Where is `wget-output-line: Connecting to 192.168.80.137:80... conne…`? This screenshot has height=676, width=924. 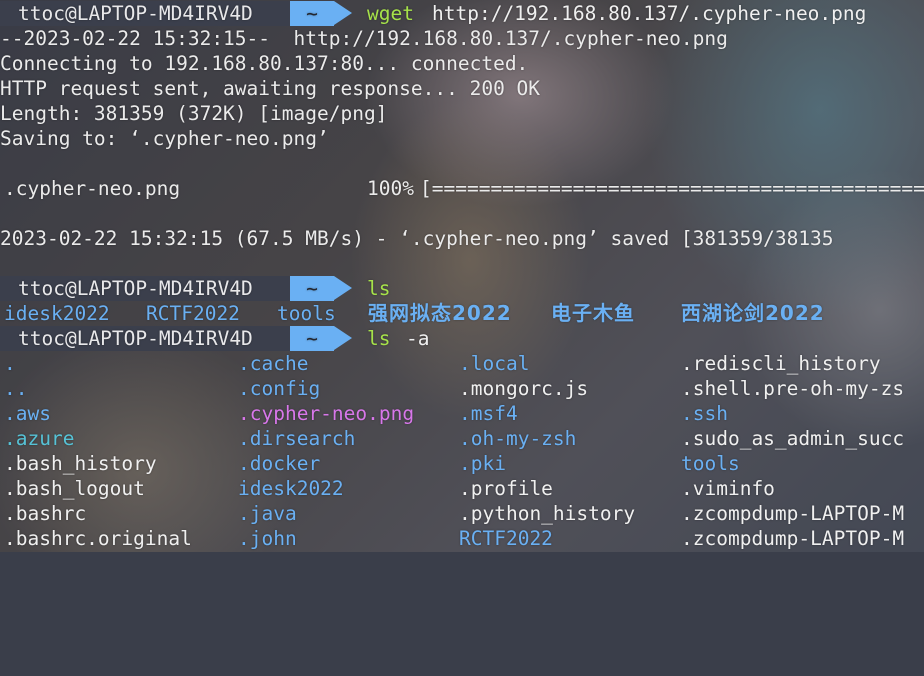
wget-output-line: Connecting to 192.168.80.137:80... conne… is located at coordinates (264, 63).